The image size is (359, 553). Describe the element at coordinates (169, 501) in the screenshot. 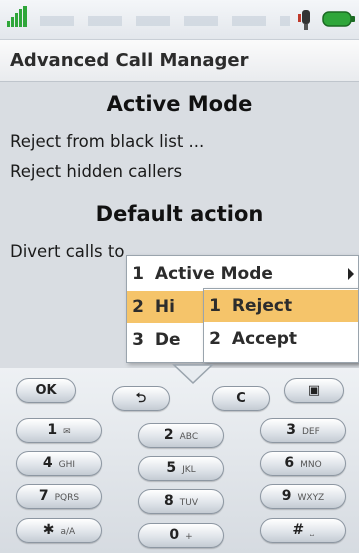

I see `key-digit: 8` at that location.